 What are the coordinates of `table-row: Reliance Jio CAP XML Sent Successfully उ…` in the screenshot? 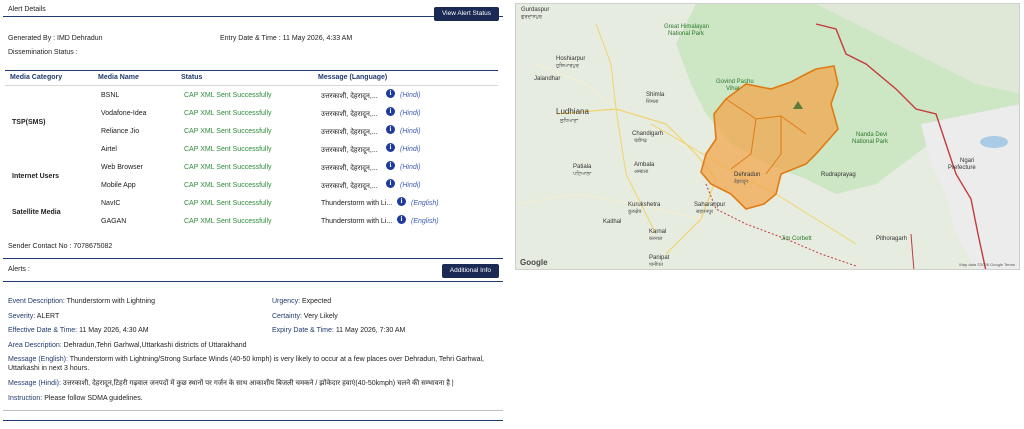 It's located at (251, 133).